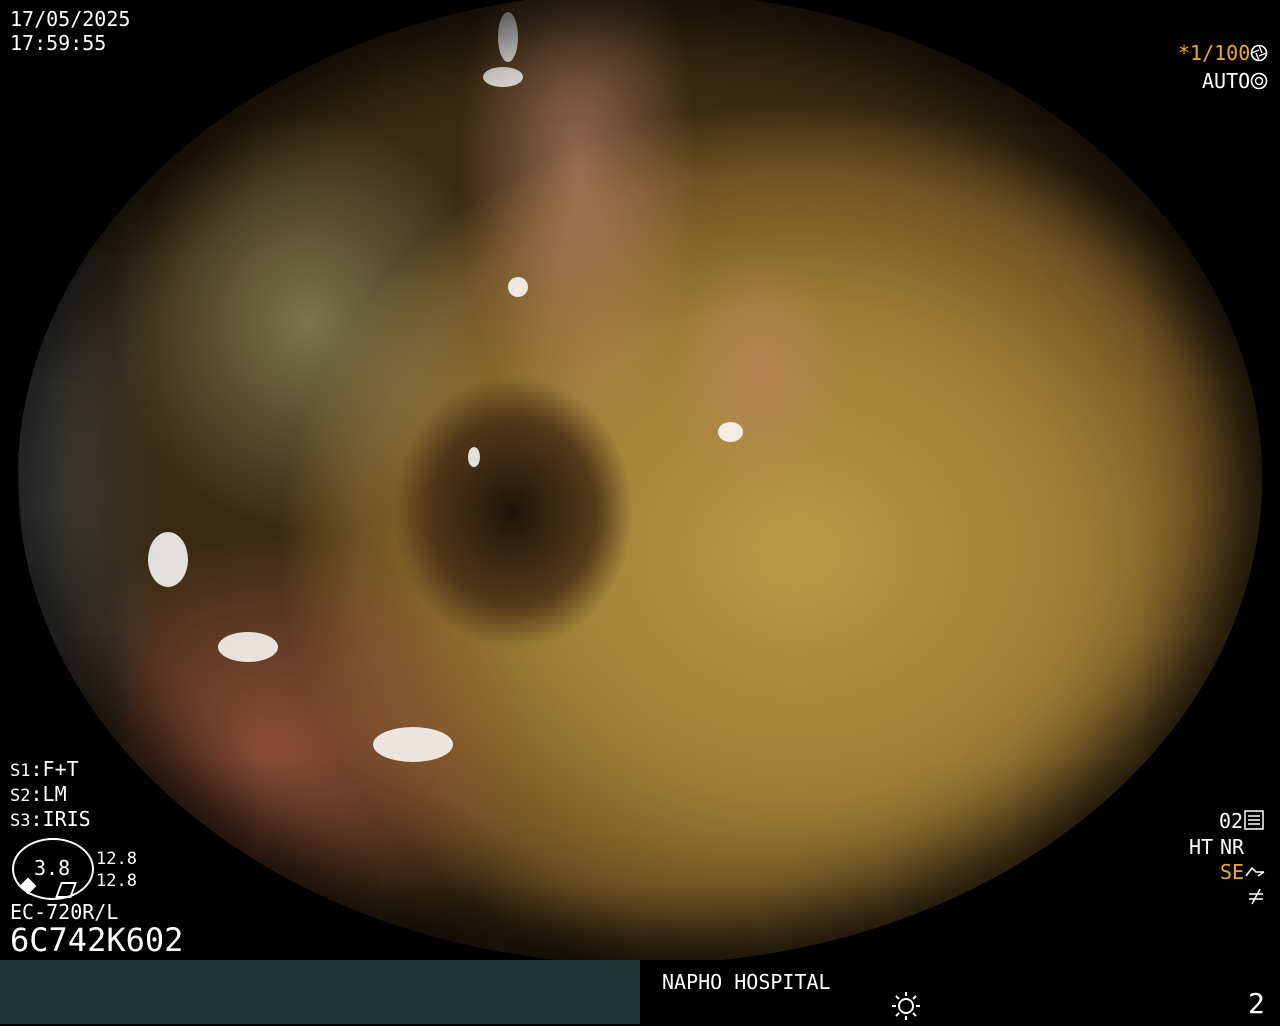 This screenshot has width=1280, height=1026. Describe the element at coordinates (1255, 872) in the screenshot. I see `enhance-icon` at that location.